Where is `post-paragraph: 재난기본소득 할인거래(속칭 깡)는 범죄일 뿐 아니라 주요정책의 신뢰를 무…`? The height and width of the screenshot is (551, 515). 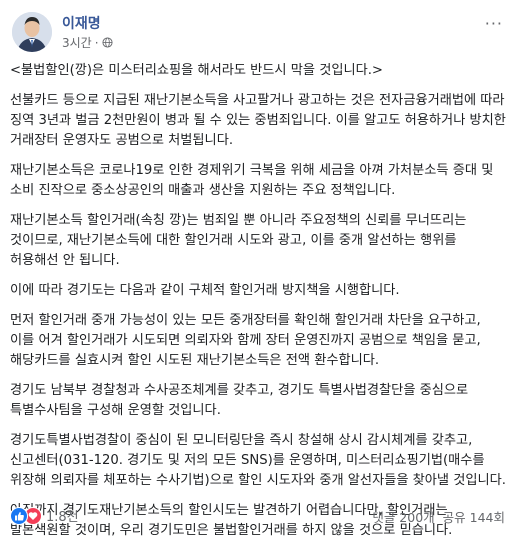
post-paragraph: 재난기본소득 할인거래(속칭 깡)는 범죄일 뿐 아니라 주요정책의 신뢰를 무… is located at coordinates (238, 240).